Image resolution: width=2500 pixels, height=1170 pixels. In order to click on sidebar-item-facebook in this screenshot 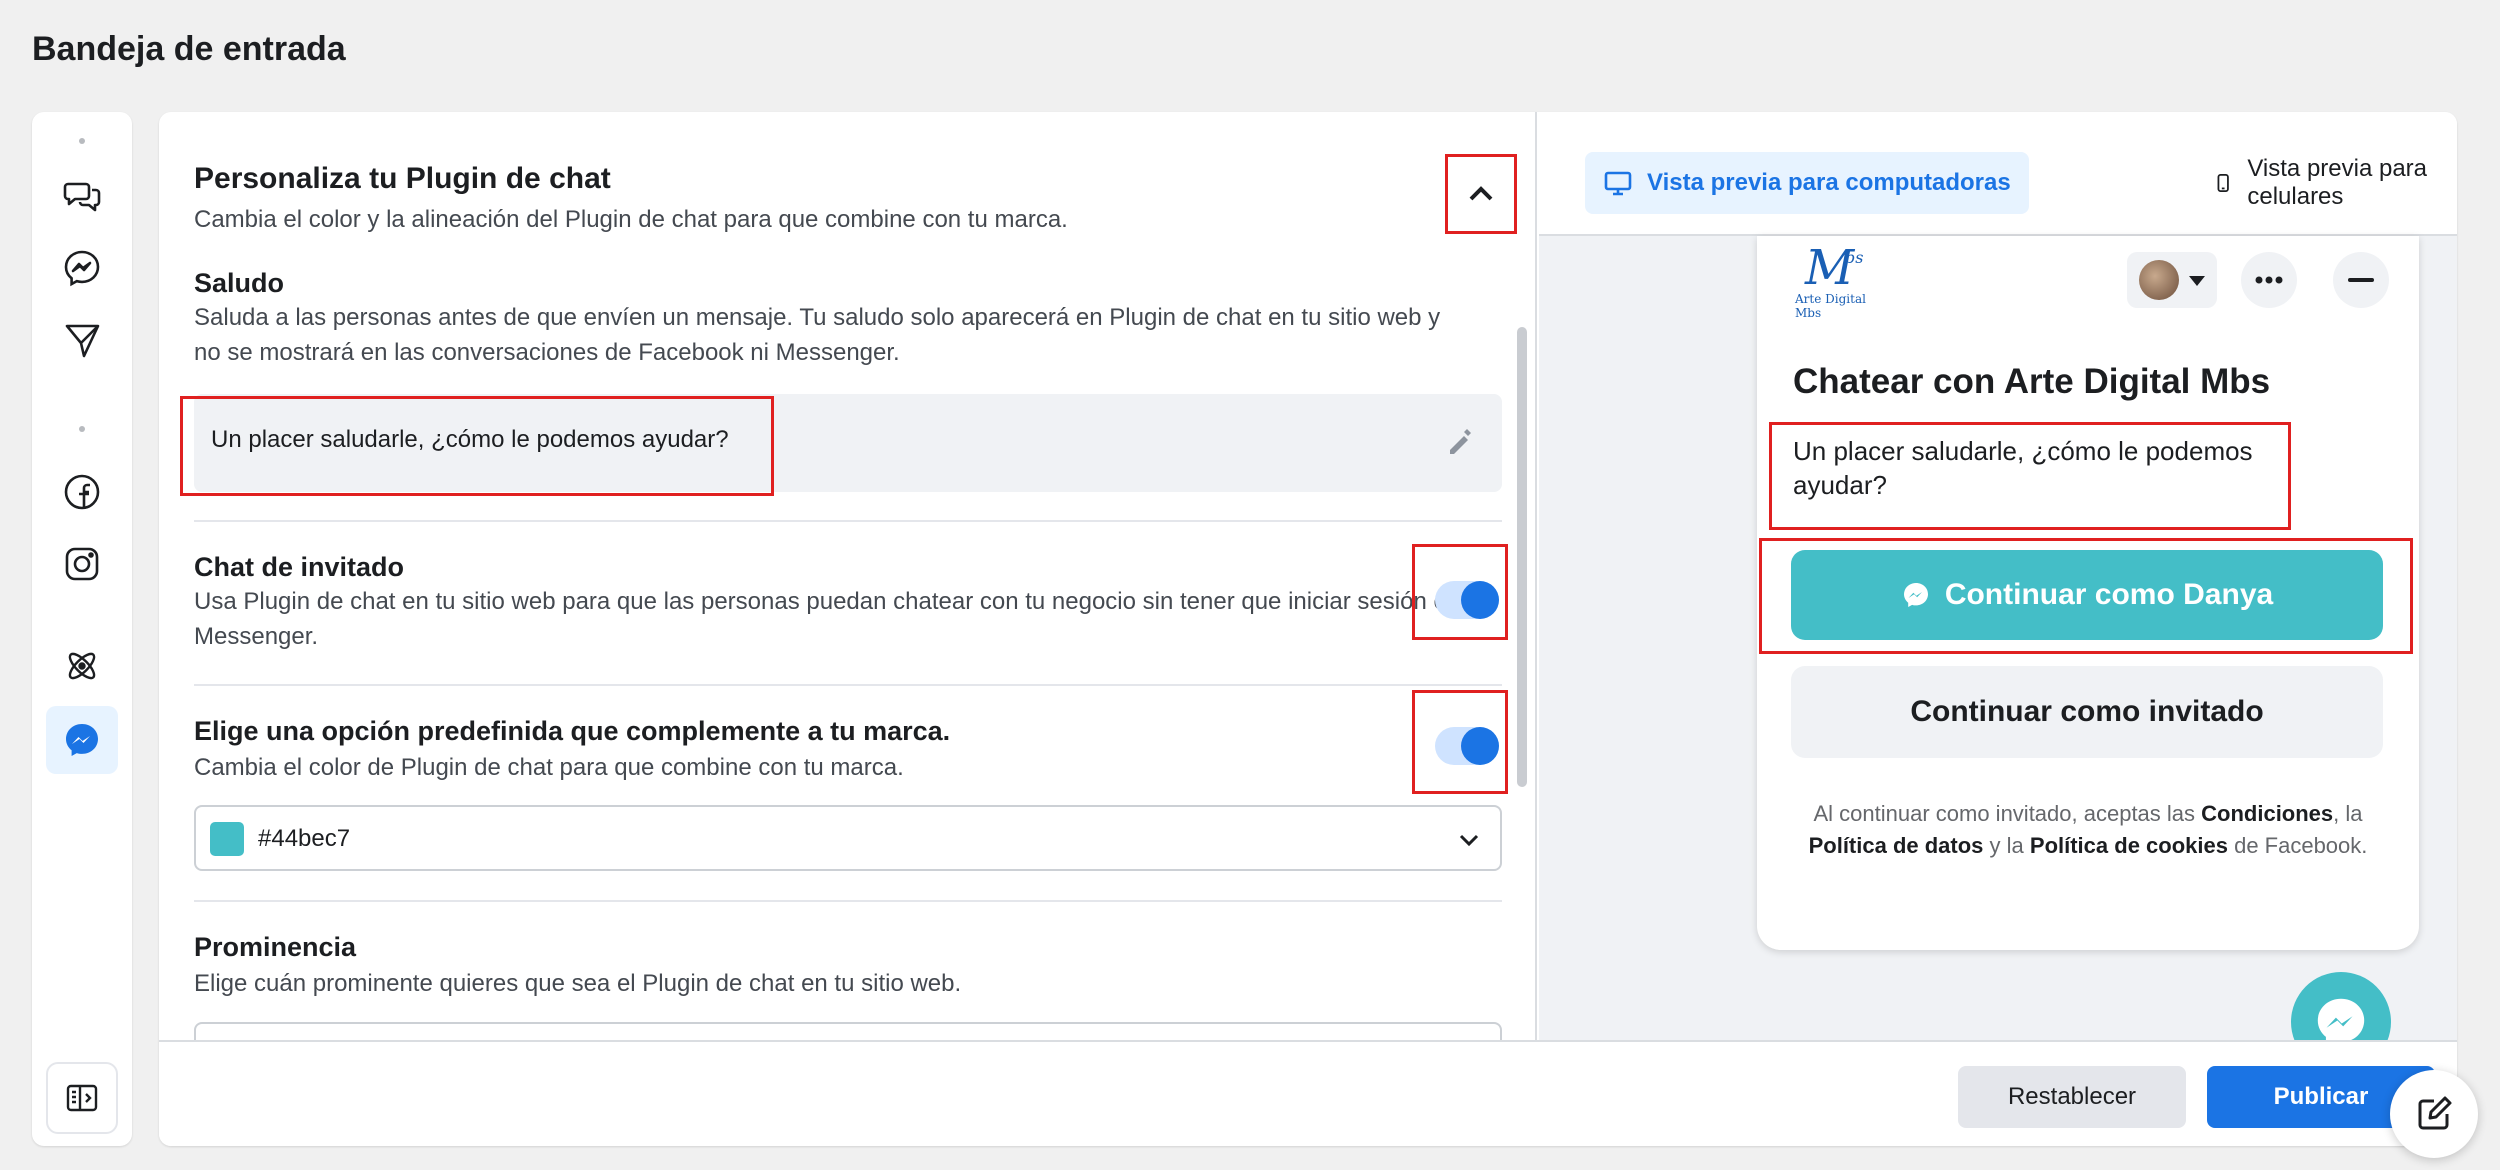, I will do `click(82, 492)`.